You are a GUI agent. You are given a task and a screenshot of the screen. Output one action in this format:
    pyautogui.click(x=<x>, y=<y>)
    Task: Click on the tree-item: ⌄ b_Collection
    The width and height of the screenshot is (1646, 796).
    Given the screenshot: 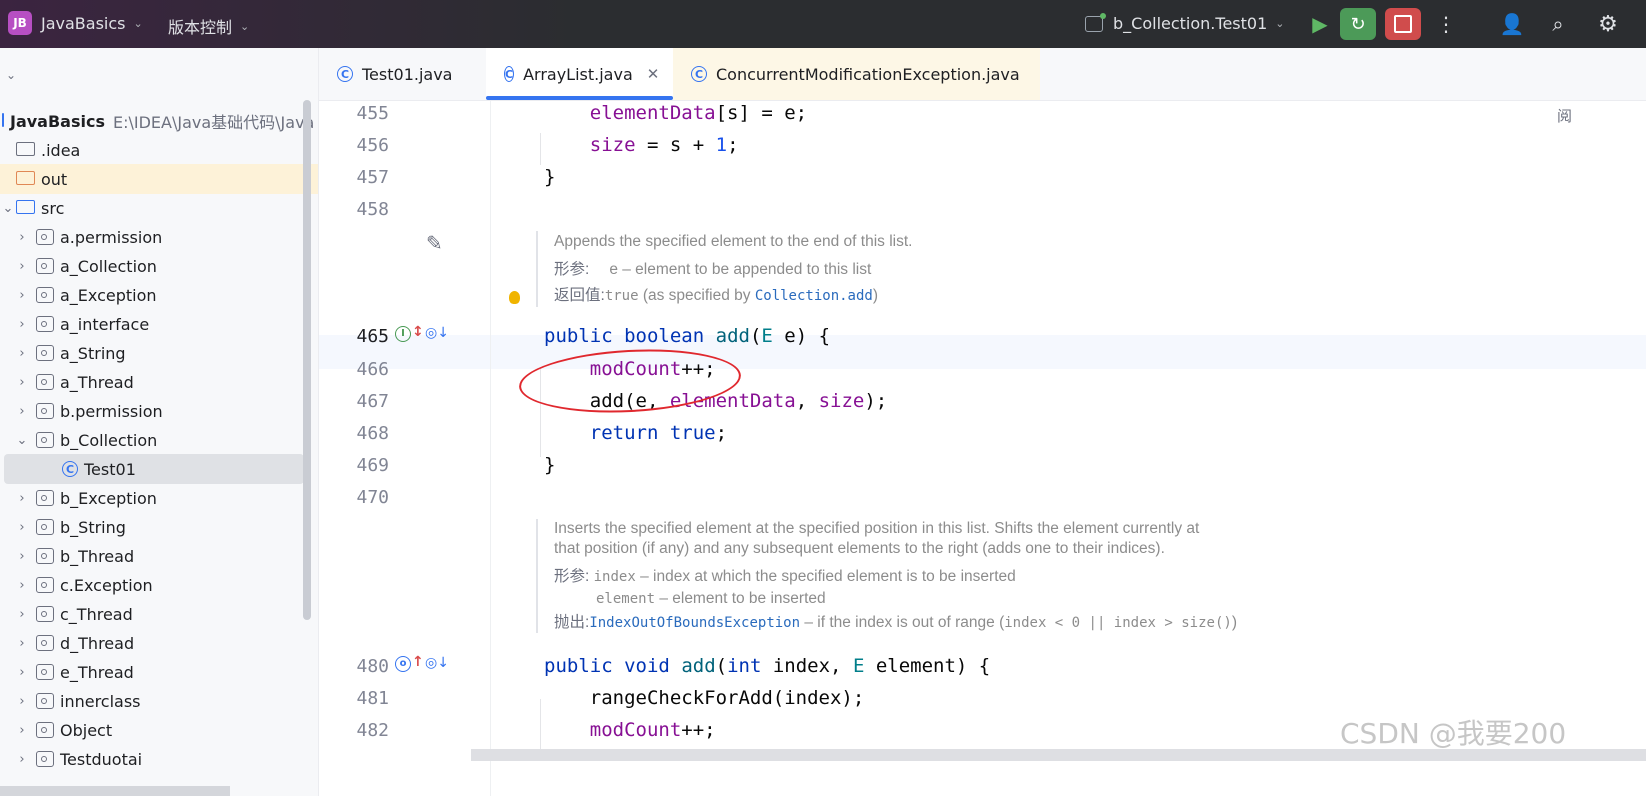 What is the action you would take?
    pyautogui.click(x=164, y=440)
    